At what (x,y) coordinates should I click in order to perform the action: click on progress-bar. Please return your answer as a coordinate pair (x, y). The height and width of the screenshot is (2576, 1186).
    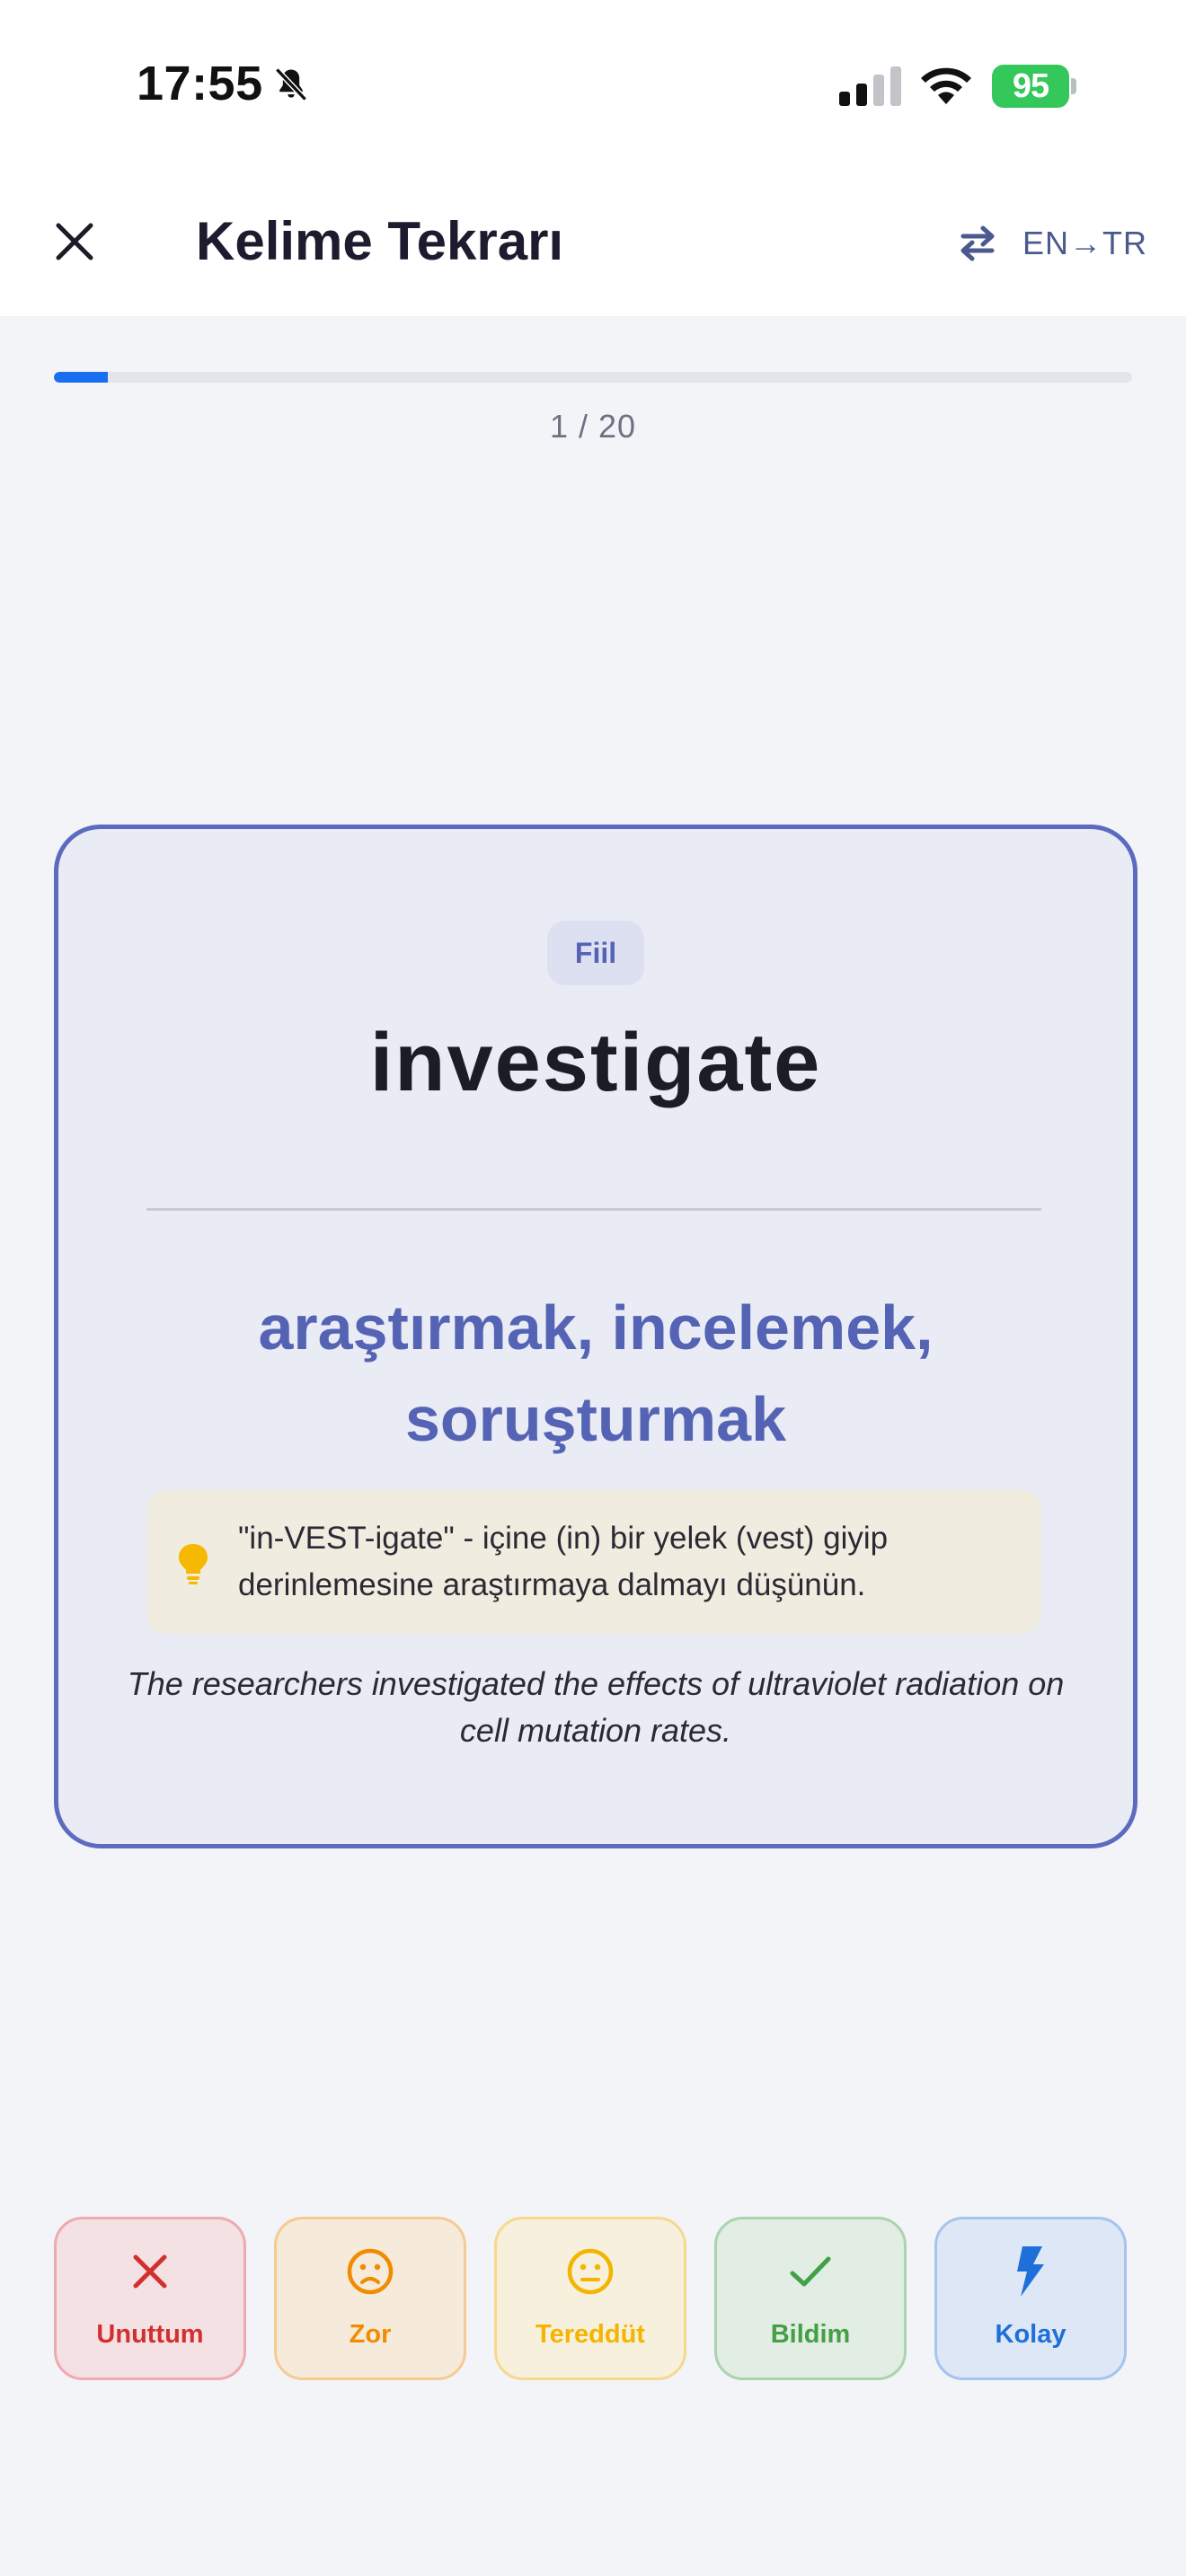
    Looking at the image, I should click on (593, 377).